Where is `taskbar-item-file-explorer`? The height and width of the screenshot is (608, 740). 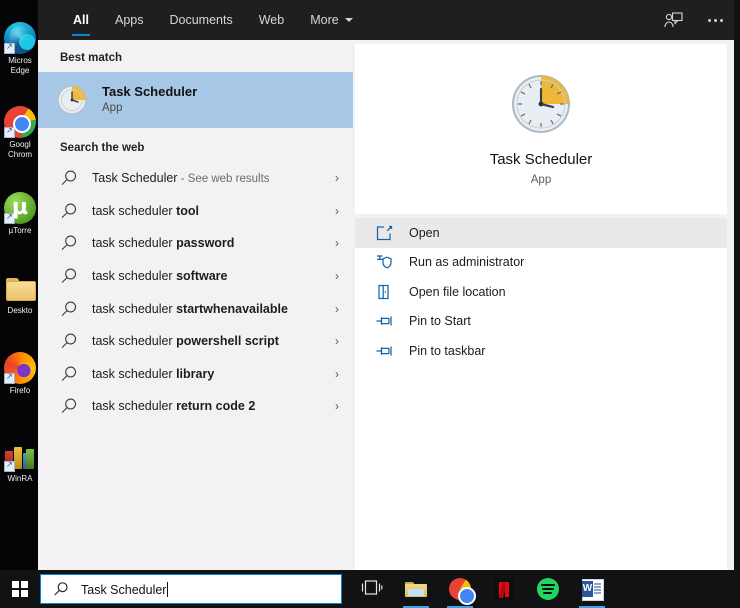
taskbar-item-file-explorer is located at coordinates (416, 589).